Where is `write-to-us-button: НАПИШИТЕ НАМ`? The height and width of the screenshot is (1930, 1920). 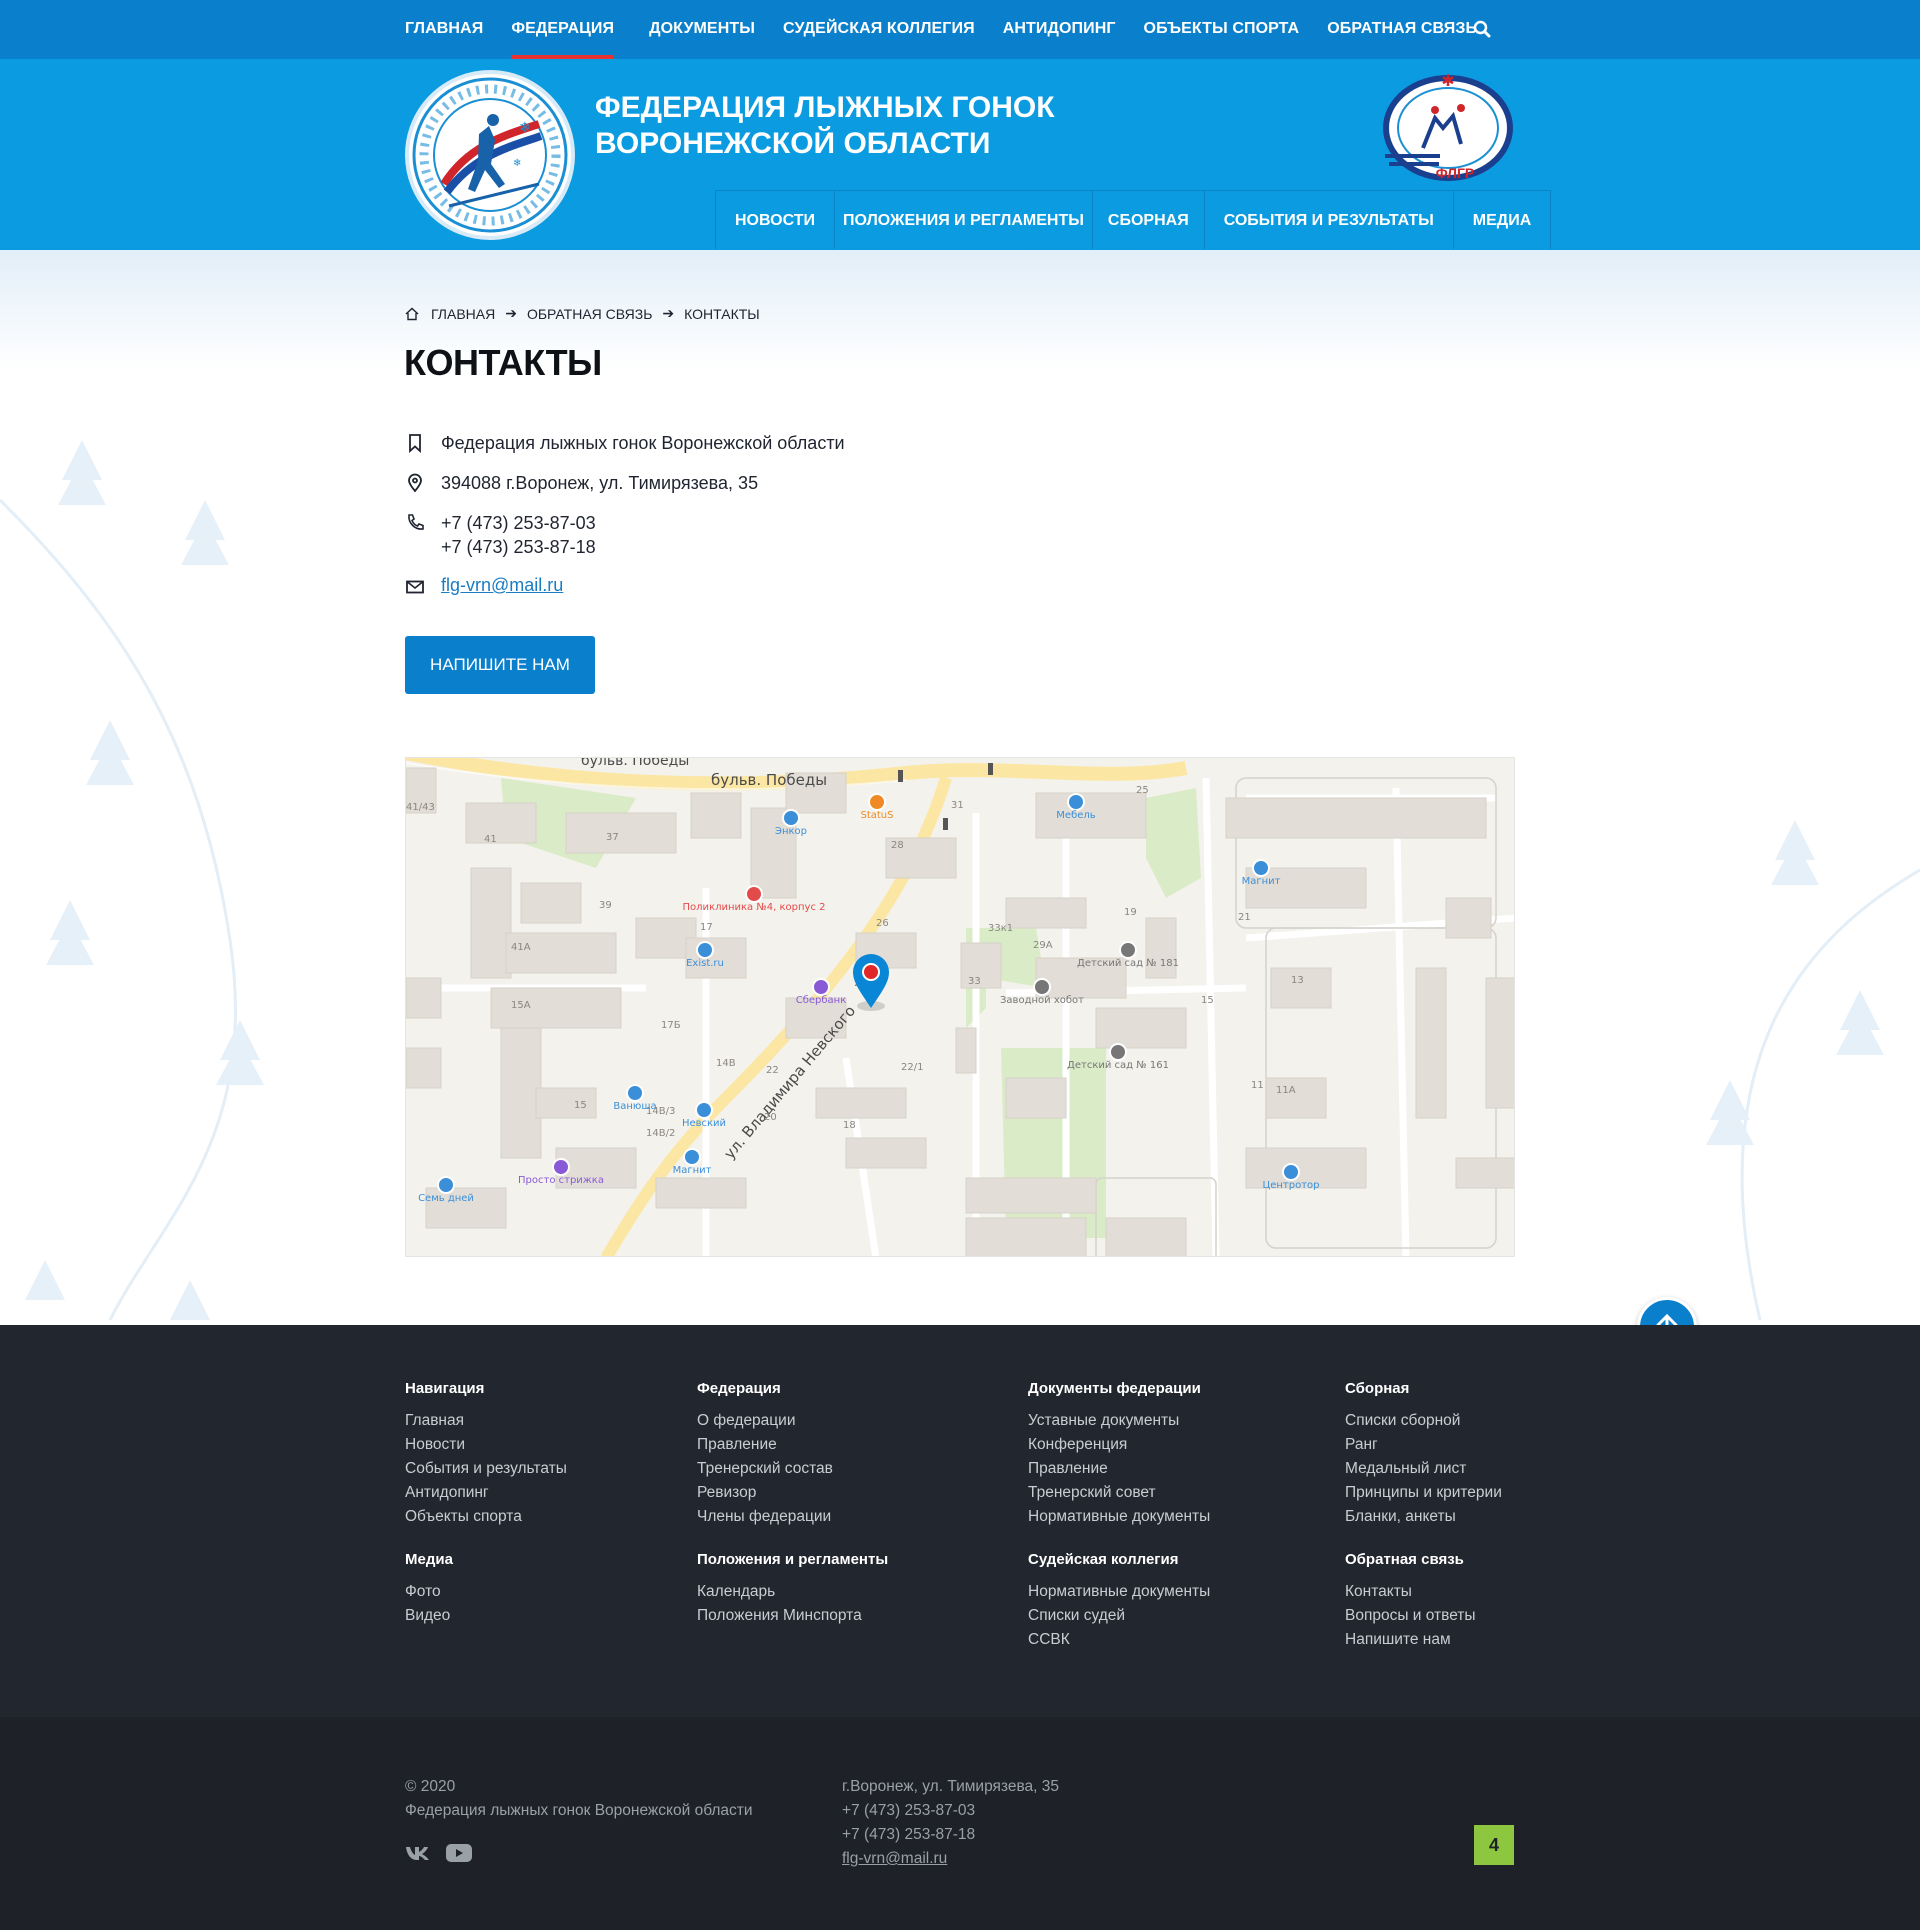 write-to-us-button: НАПИШИТЕ НАМ is located at coordinates (500, 665).